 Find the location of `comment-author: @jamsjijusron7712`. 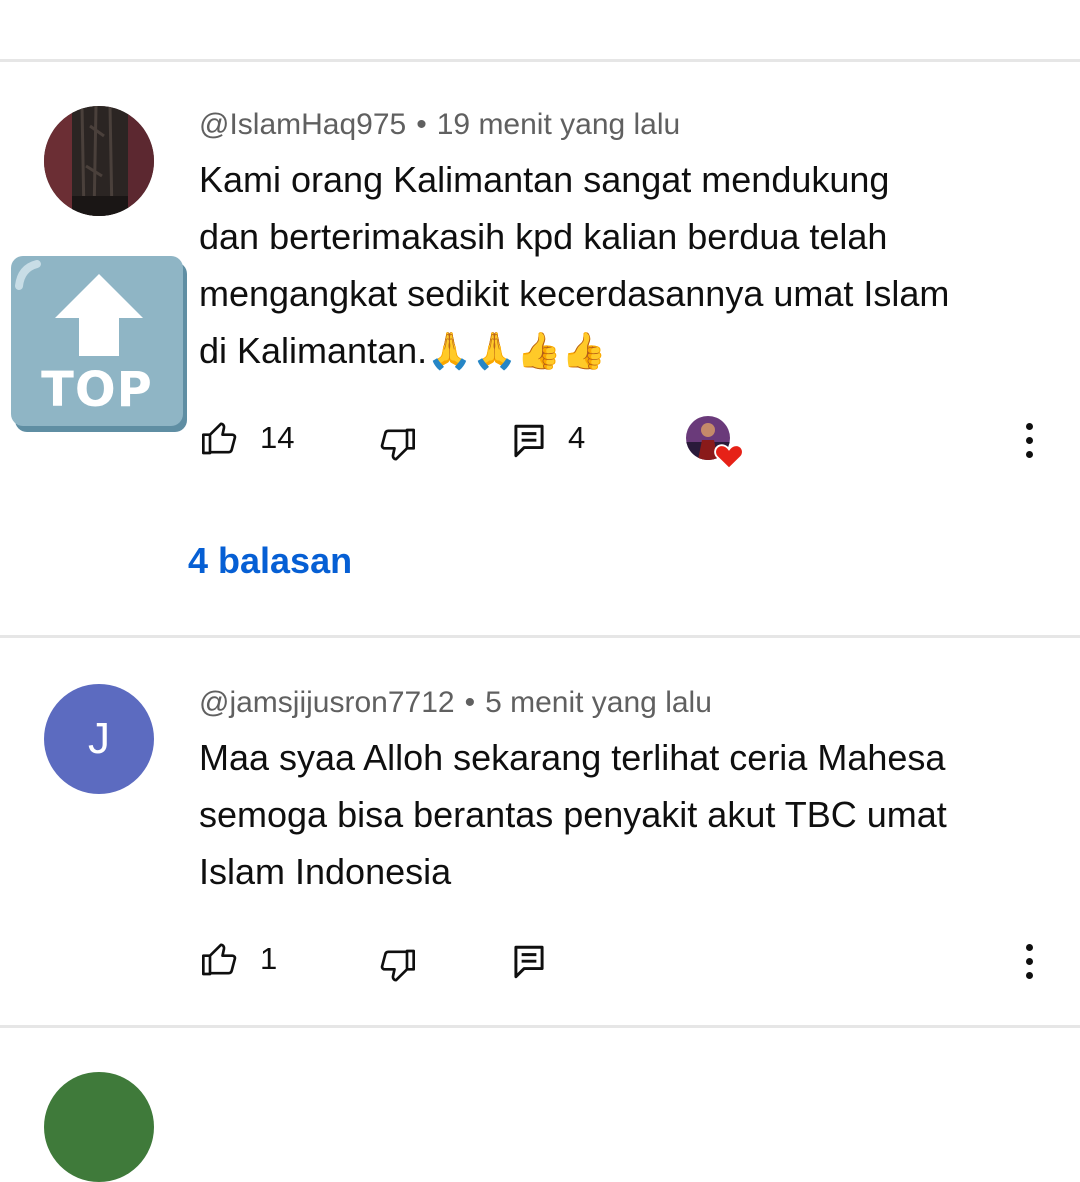

comment-author: @jamsjijusron7712 is located at coordinates (327, 702).